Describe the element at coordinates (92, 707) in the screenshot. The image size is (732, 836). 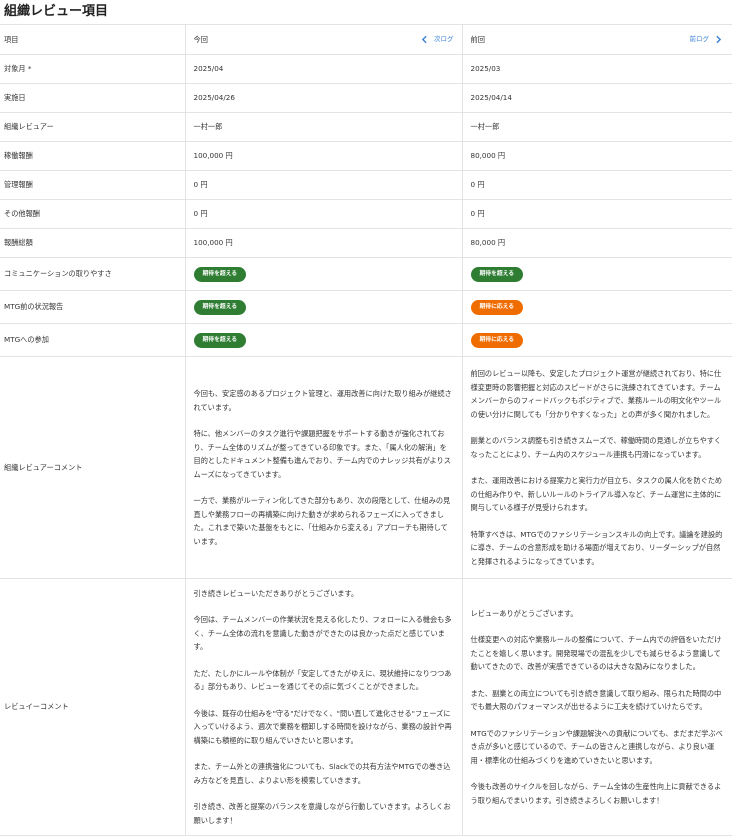
I see `row-label: レビュイーコメント` at that location.